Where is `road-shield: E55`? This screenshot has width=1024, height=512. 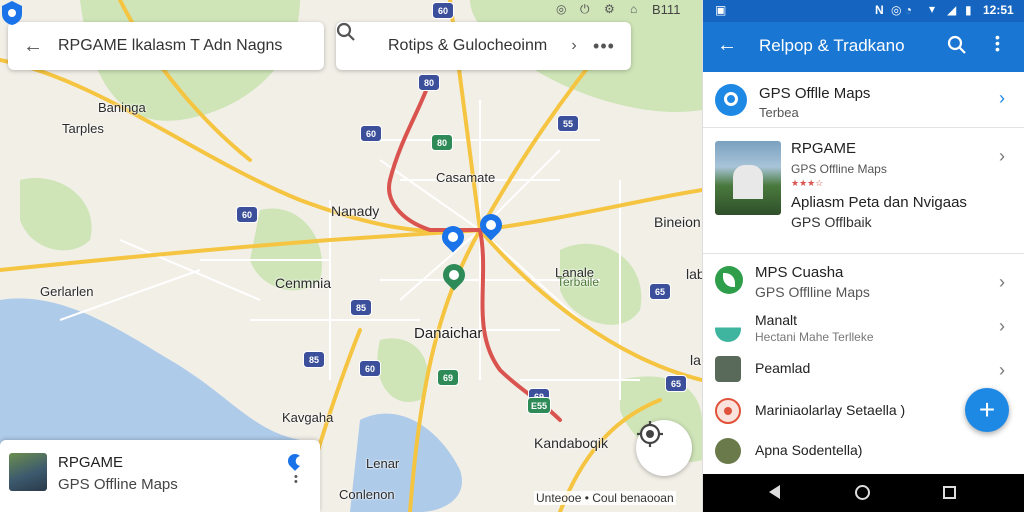
road-shield: E55 is located at coordinates (539, 405).